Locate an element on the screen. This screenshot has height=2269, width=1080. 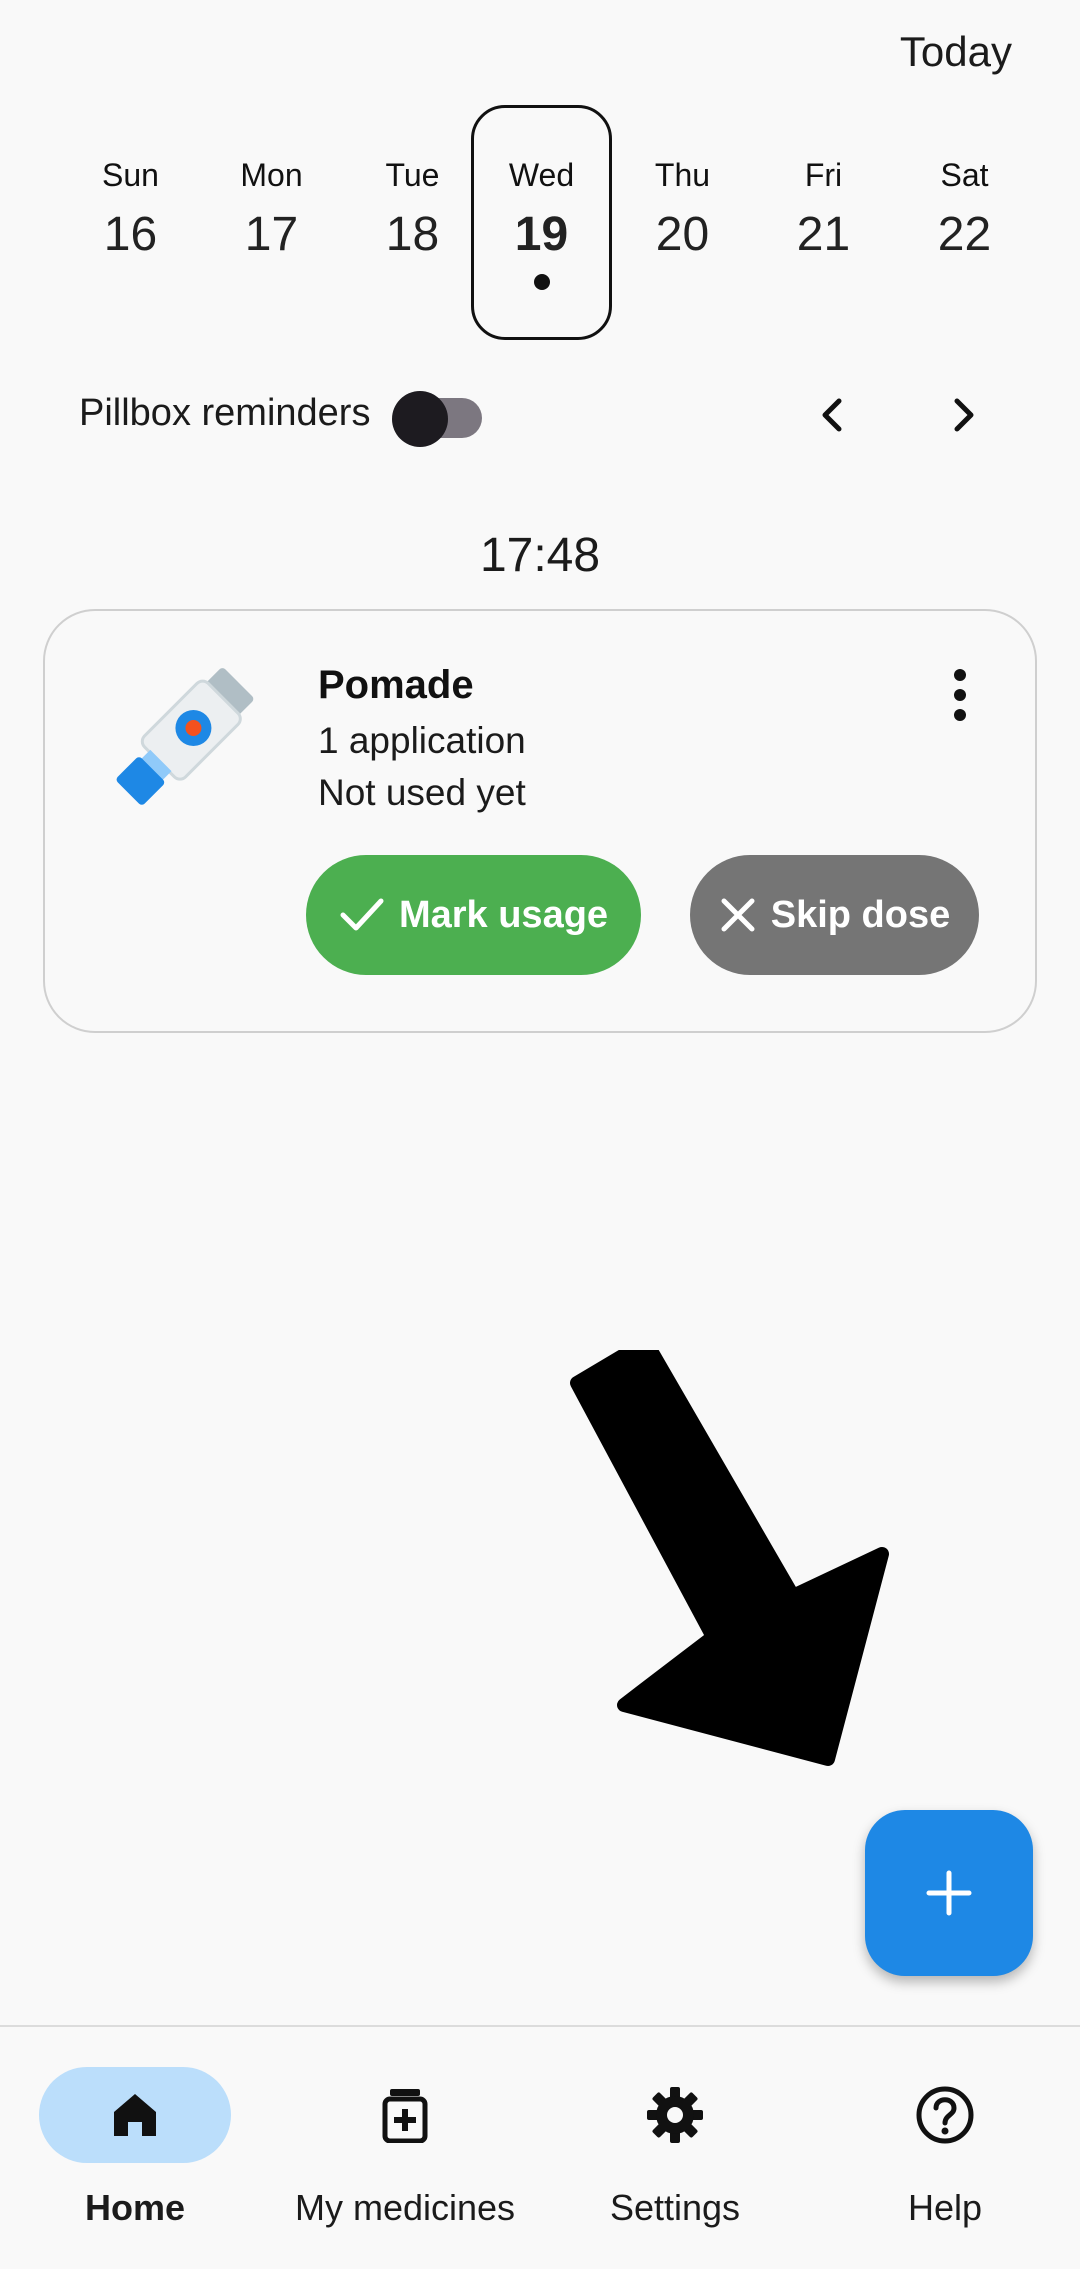
next-week-button is located at coordinates (964, 415).